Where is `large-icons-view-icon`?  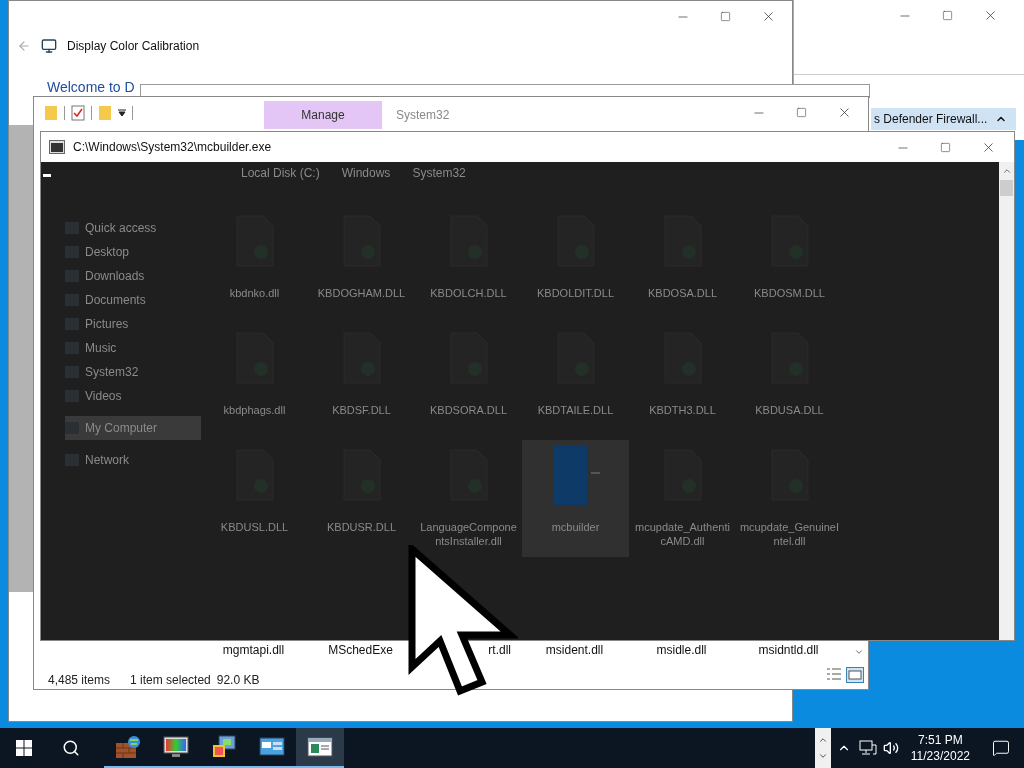 large-icons-view-icon is located at coordinates (855, 675).